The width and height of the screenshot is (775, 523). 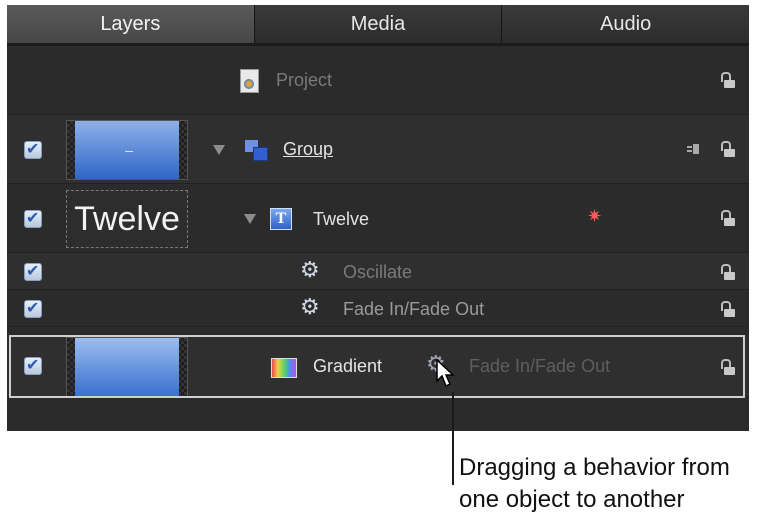 I want to click on layer-row-twelve: Twelve T Twelve ✷, so click(x=378, y=218).